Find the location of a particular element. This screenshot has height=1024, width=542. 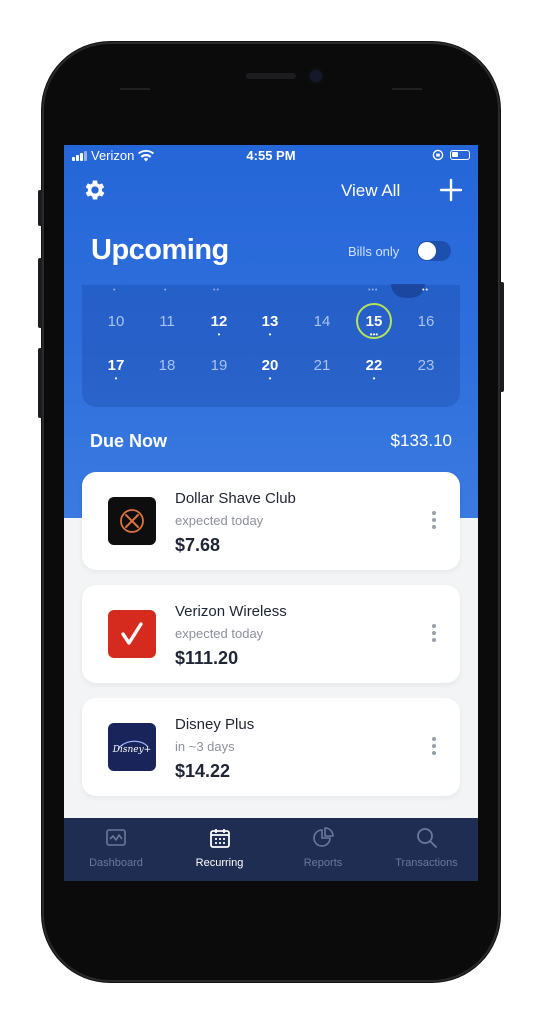

disney-plus-logo: Disney+ is located at coordinates (132, 747).